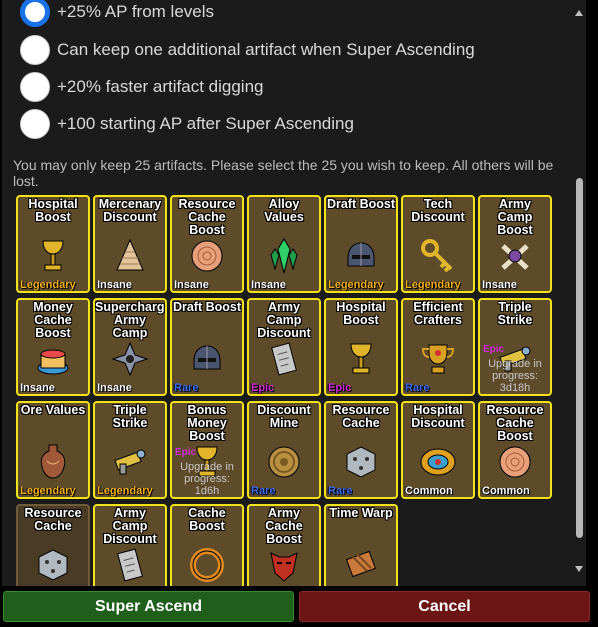 The width and height of the screenshot is (598, 627). I want to click on artifact-card: Supercharge Army Camp Insane, so click(130, 347).